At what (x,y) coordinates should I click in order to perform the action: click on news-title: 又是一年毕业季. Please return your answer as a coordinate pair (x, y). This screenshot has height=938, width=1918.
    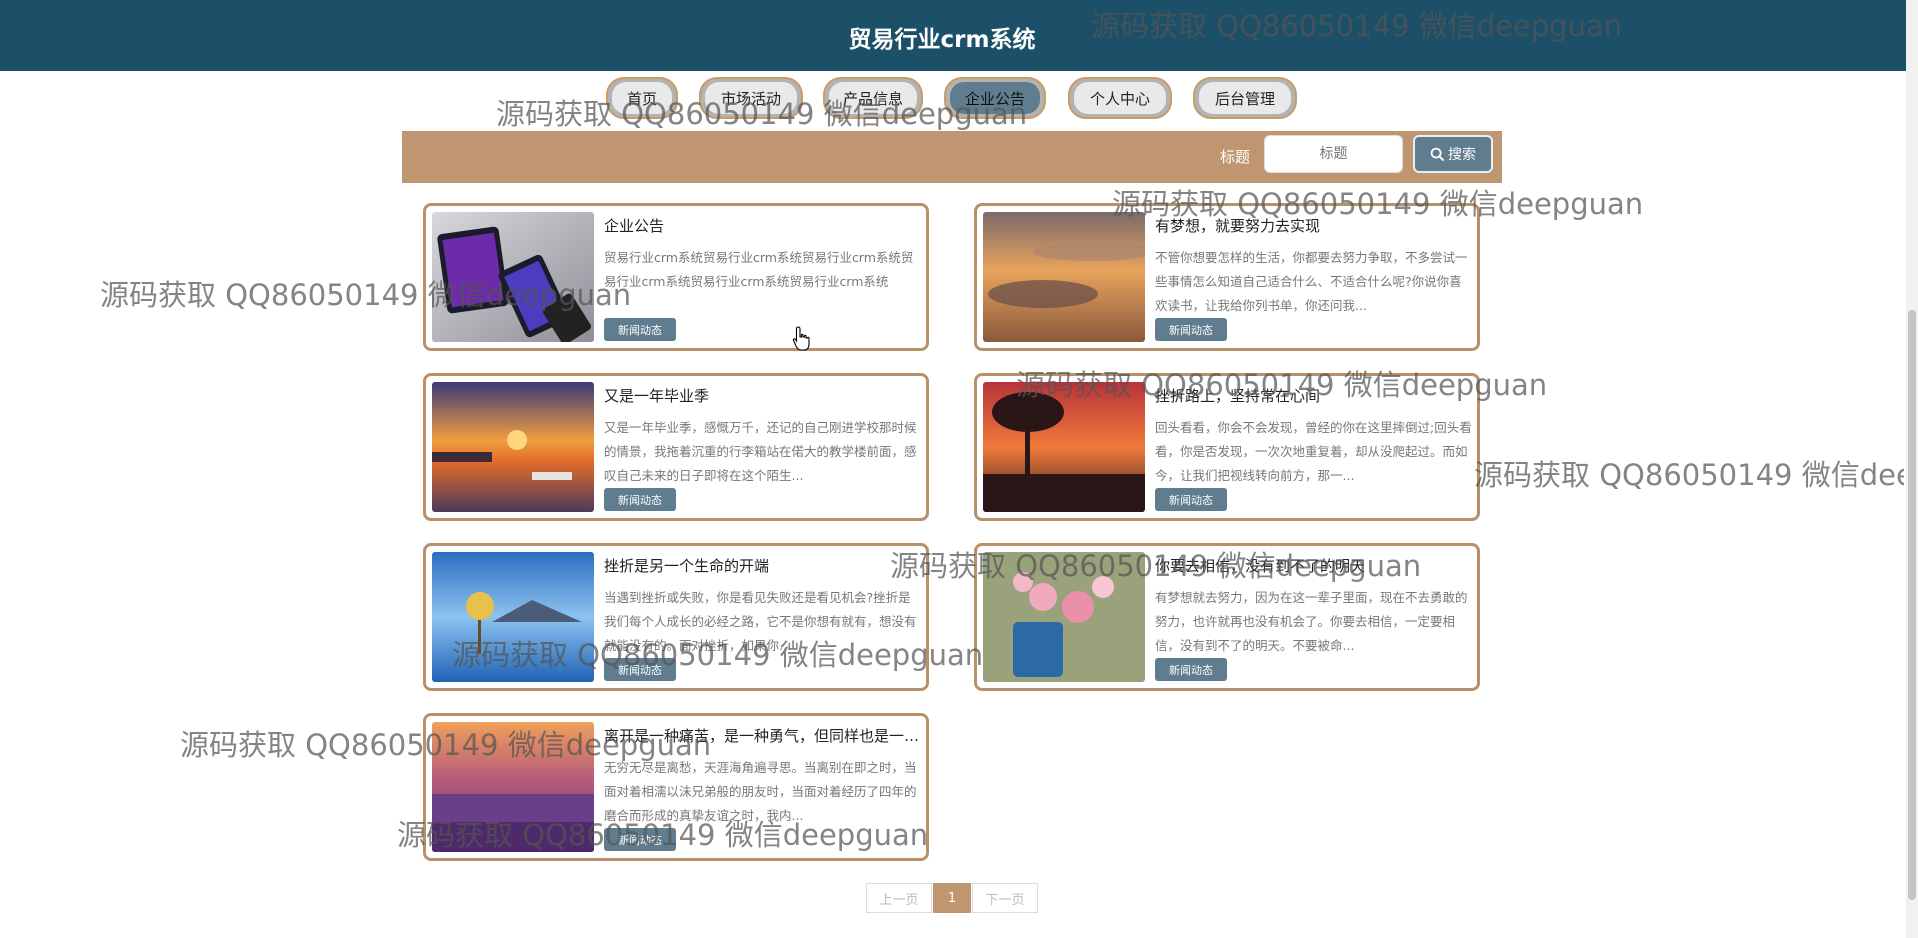
    Looking at the image, I should click on (657, 396).